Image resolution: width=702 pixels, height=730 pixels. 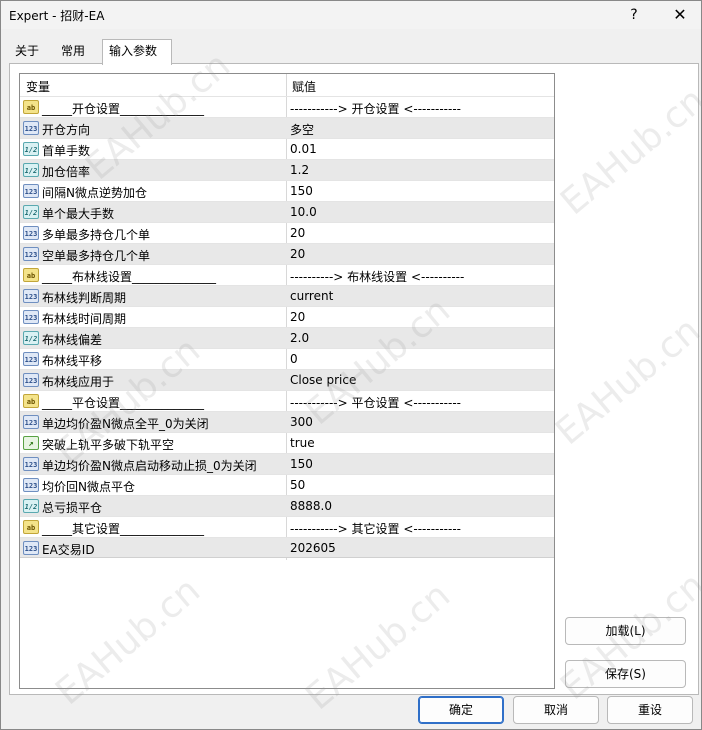 What do you see at coordinates (461, 710) in the screenshot?
I see `ok-button: 确定` at bounding box center [461, 710].